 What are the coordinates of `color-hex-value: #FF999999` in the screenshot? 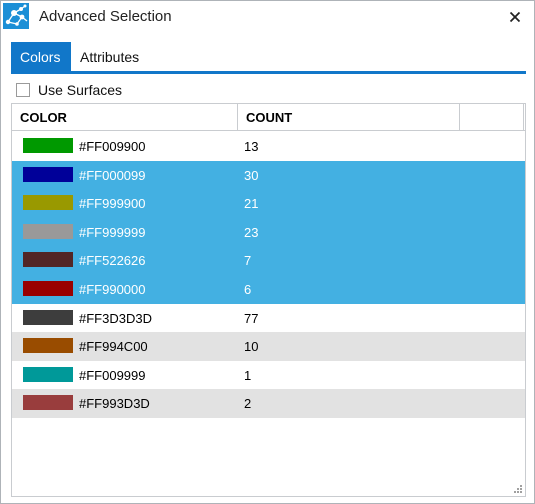 It's located at (112, 232).